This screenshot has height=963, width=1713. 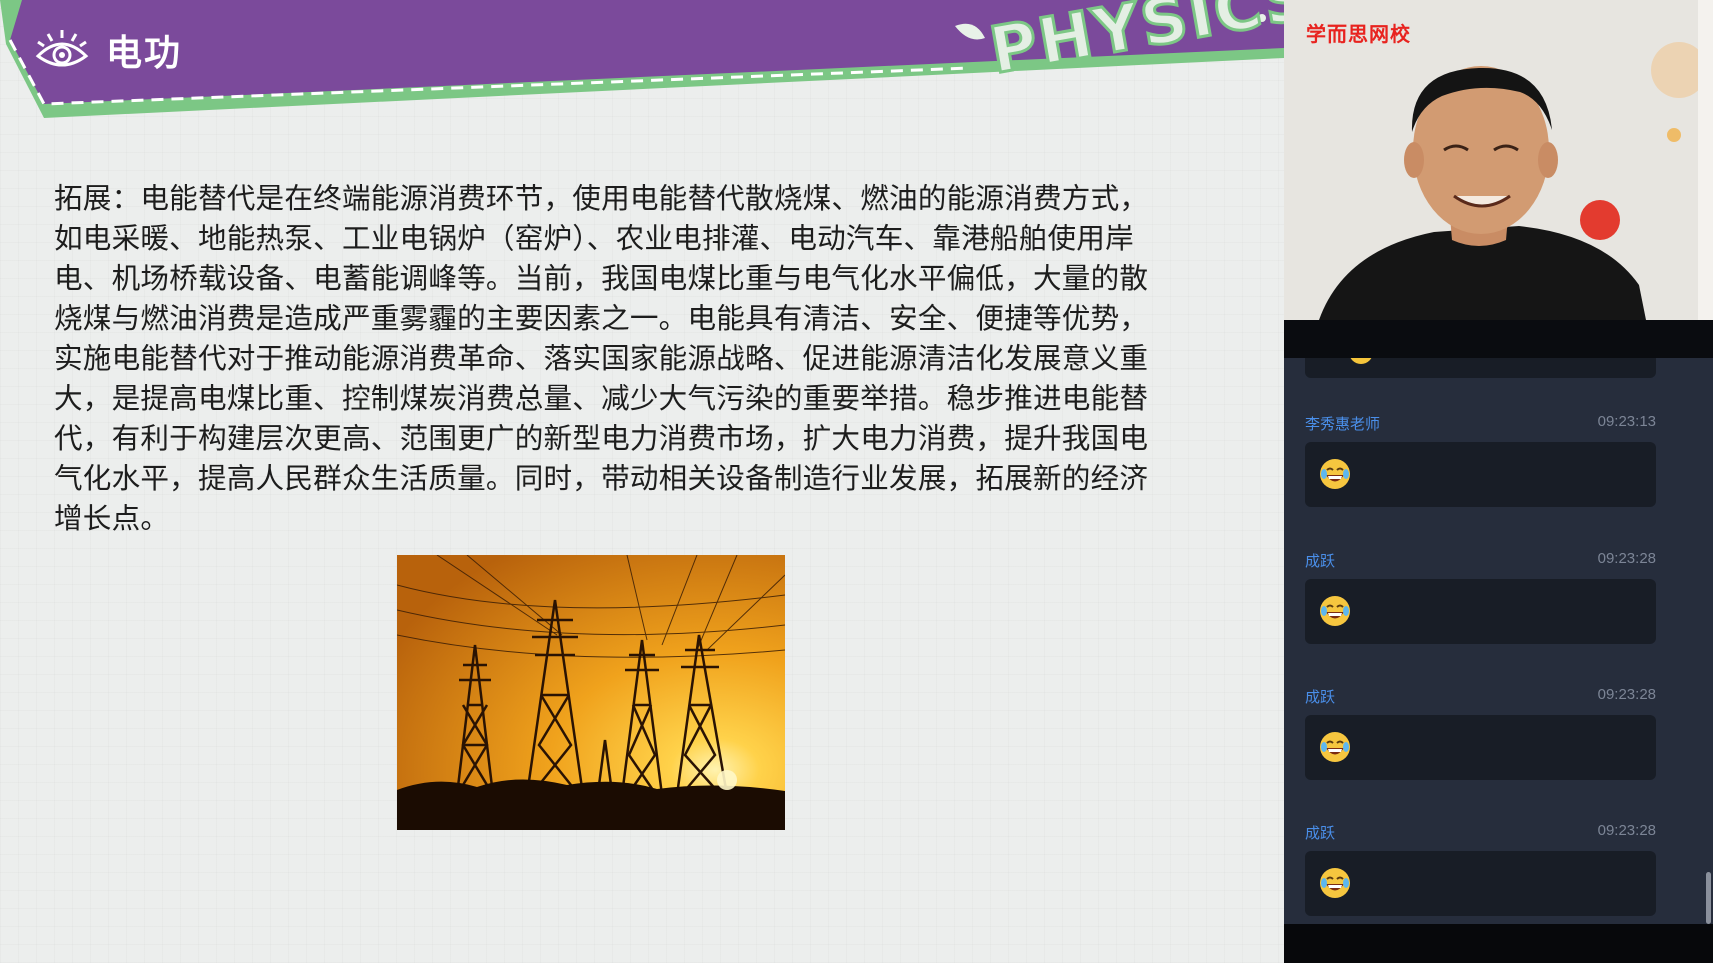 I want to click on eye-icon, so click(x=62, y=48).